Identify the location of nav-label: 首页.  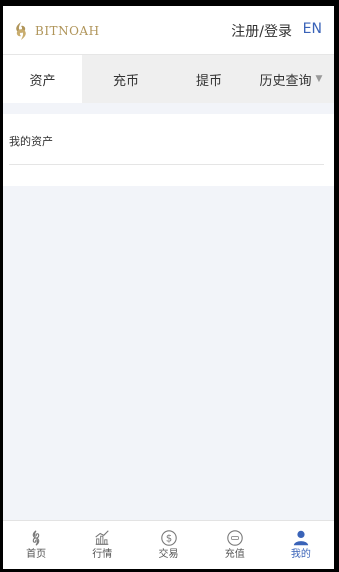
(36, 554).